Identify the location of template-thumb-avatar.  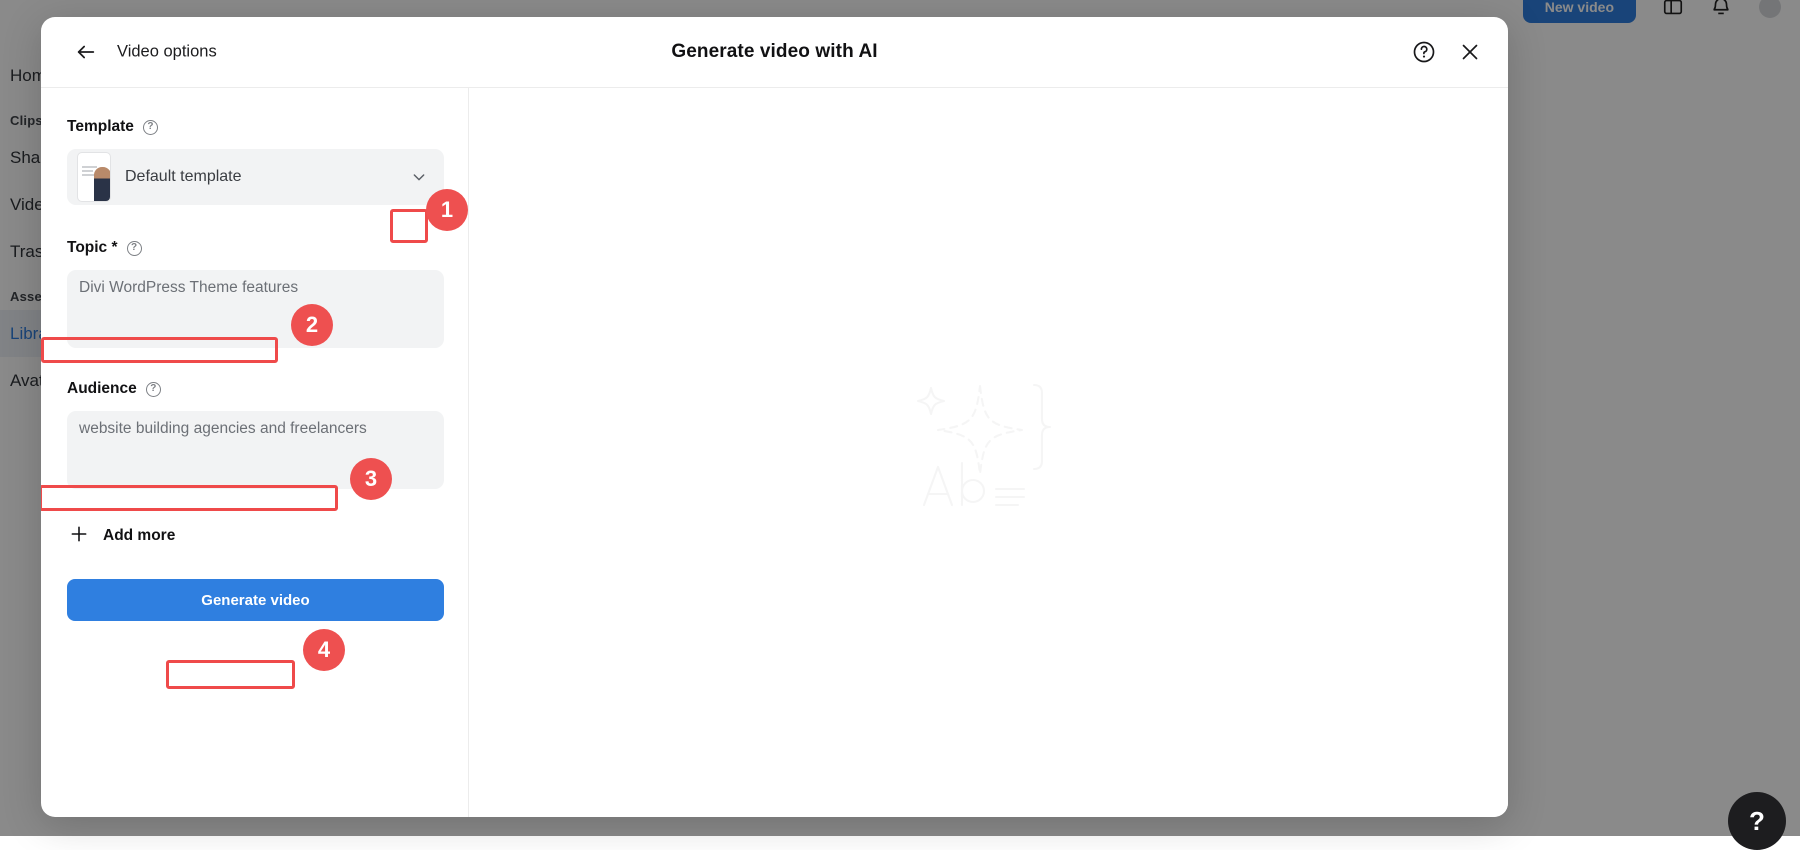
(102, 184).